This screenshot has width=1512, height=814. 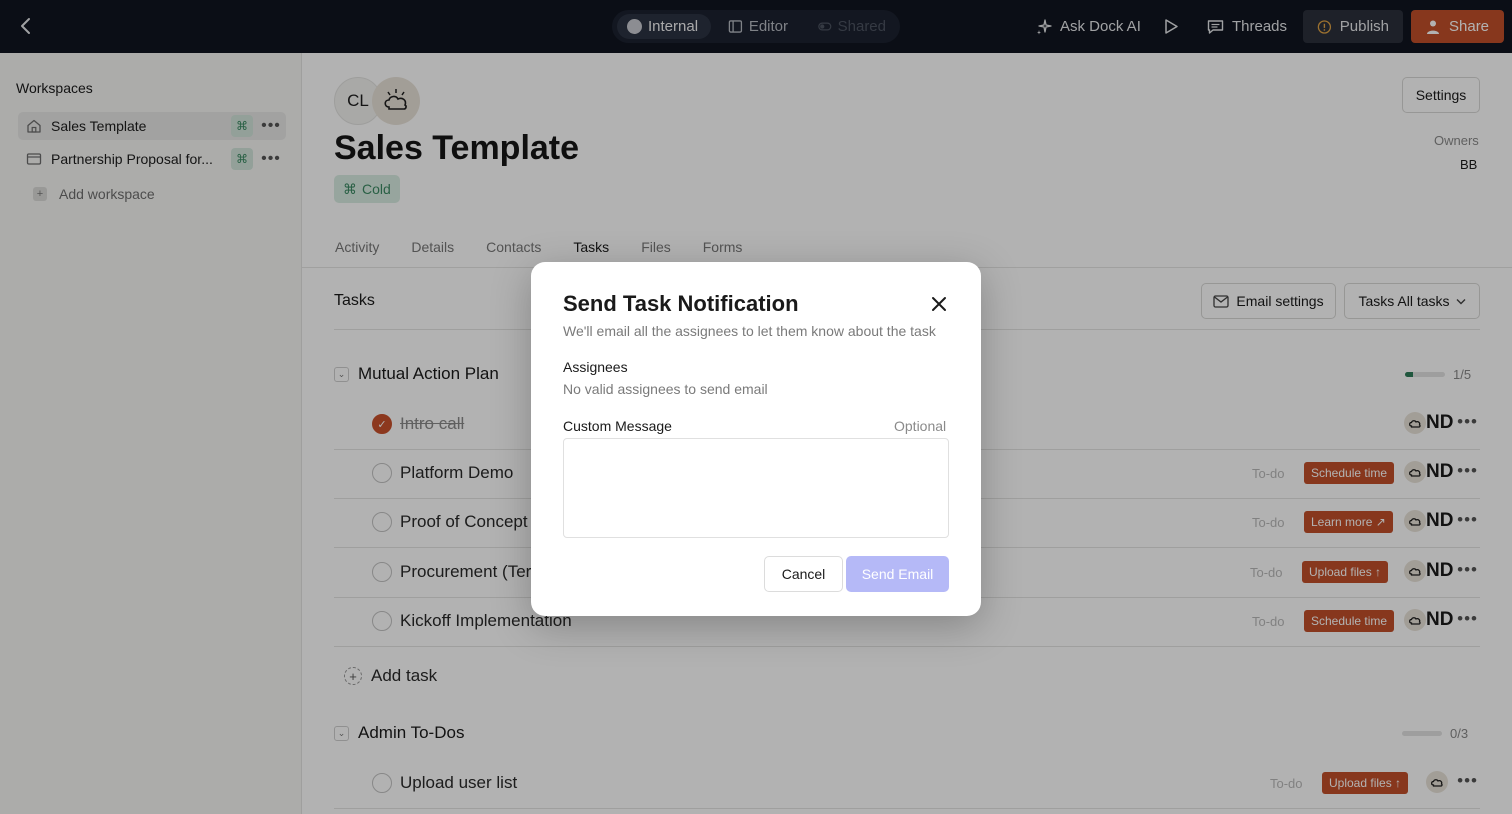 What do you see at coordinates (939, 304) in the screenshot?
I see `close-icon` at bounding box center [939, 304].